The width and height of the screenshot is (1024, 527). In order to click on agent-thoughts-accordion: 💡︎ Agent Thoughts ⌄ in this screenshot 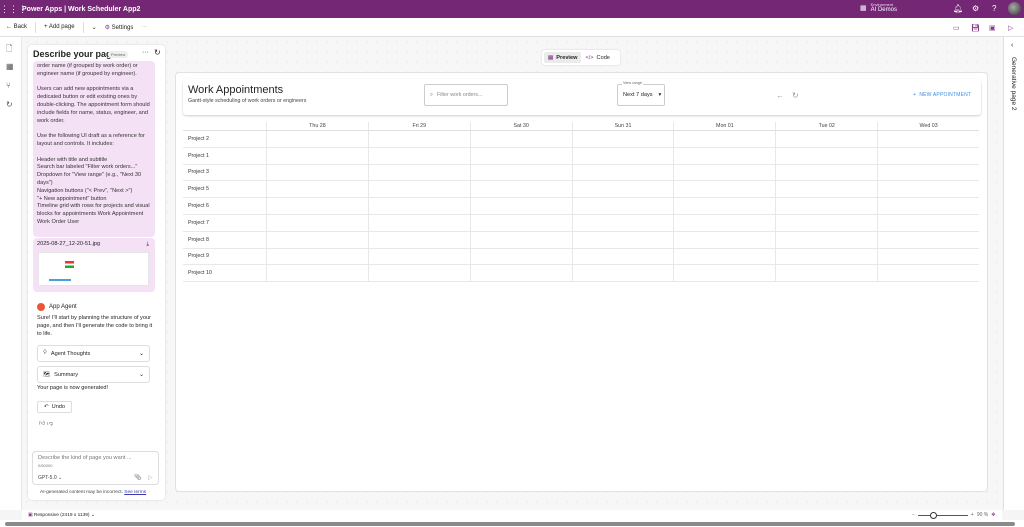, I will do `click(93, 353)`.